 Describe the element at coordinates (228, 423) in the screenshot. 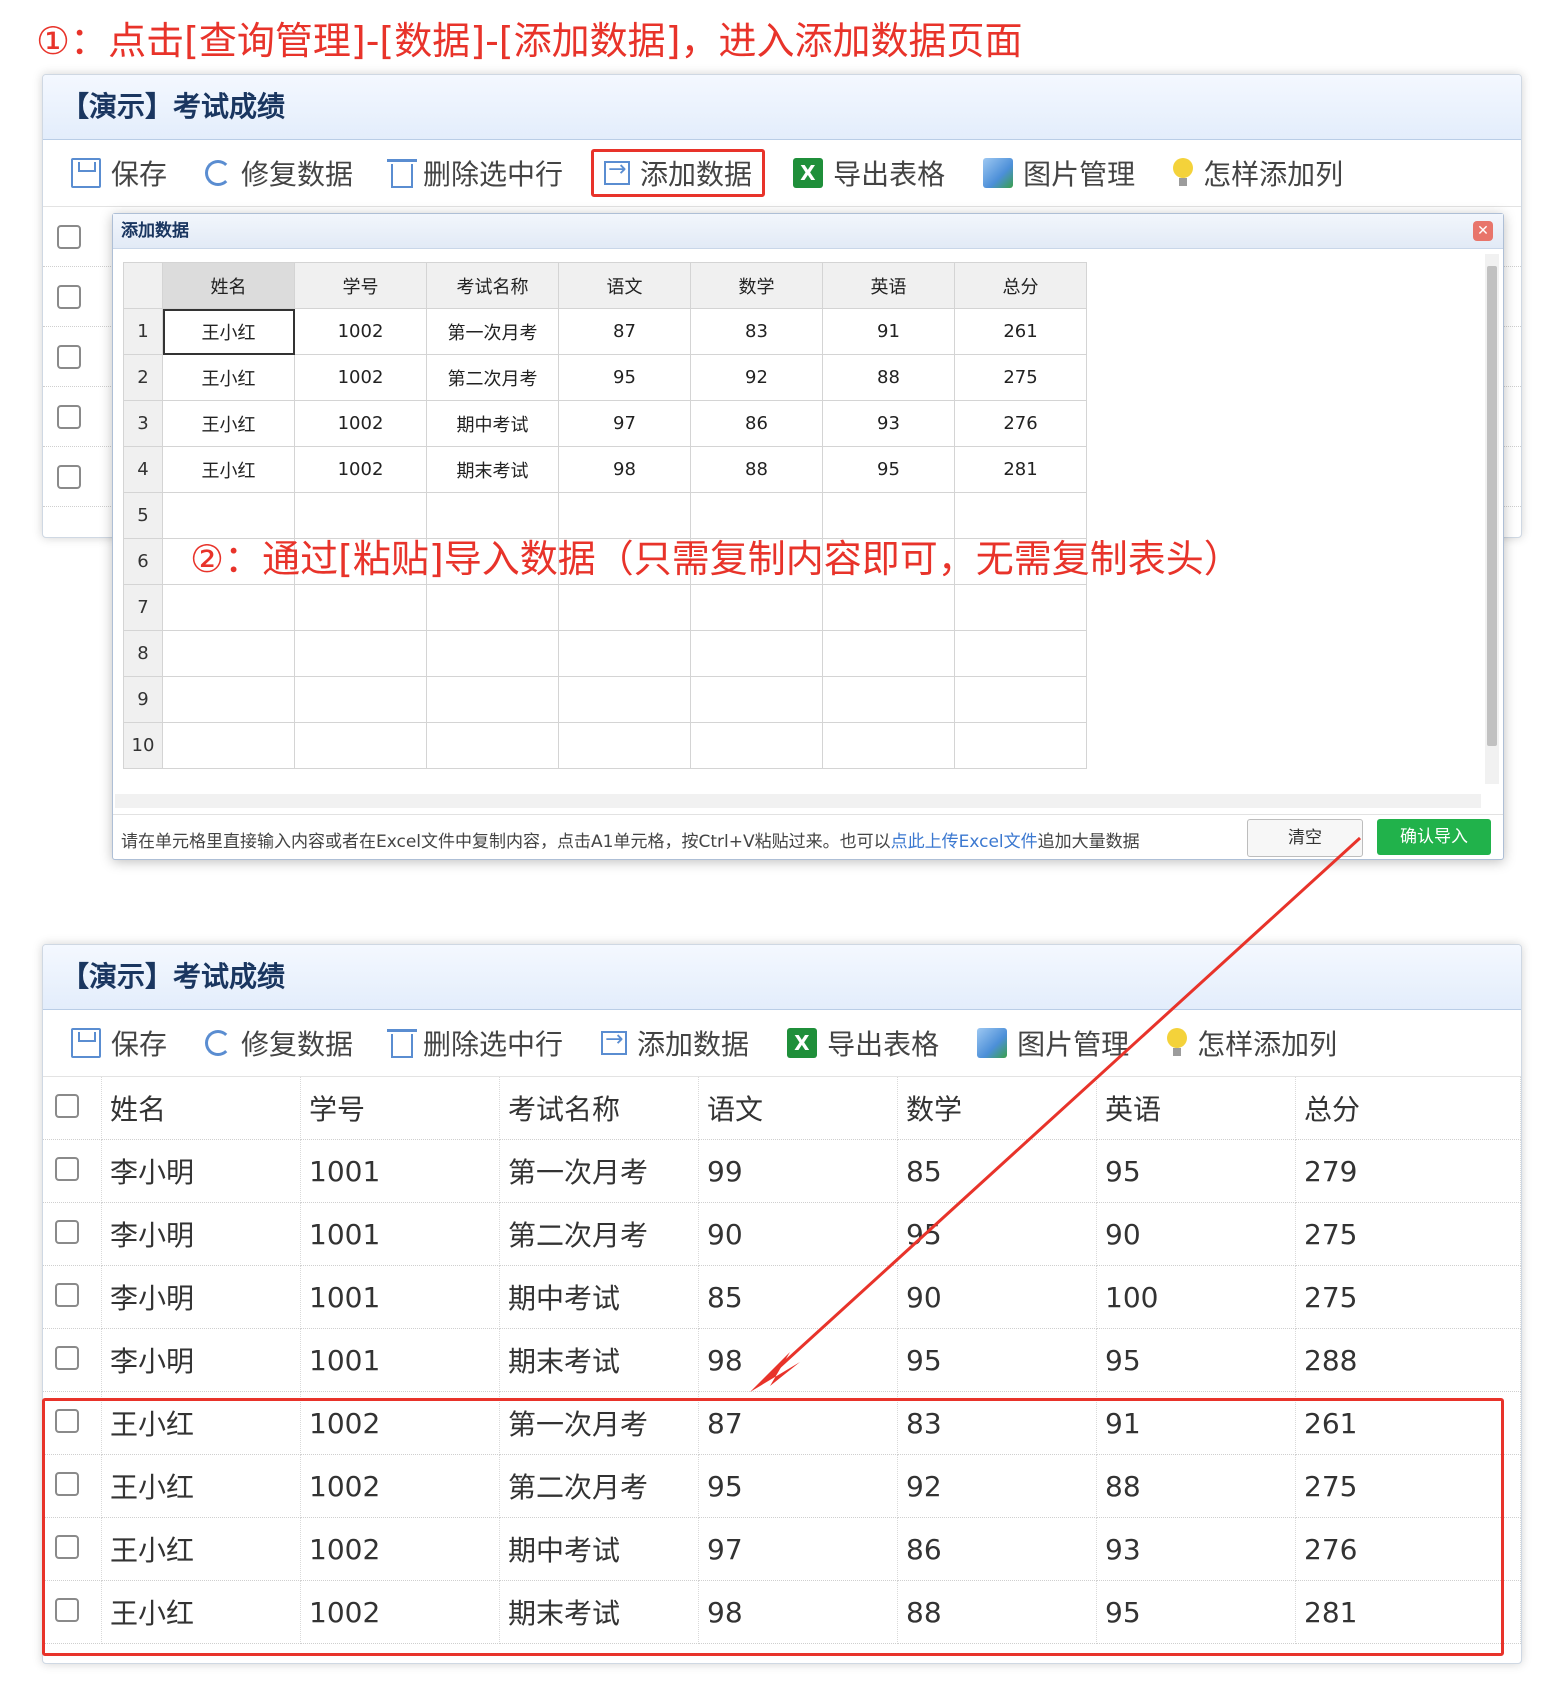

I see `grid-cell: 王小红` at that location.